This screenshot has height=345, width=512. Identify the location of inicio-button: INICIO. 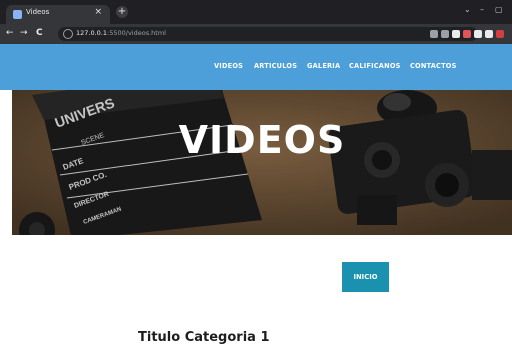
(365, 277).